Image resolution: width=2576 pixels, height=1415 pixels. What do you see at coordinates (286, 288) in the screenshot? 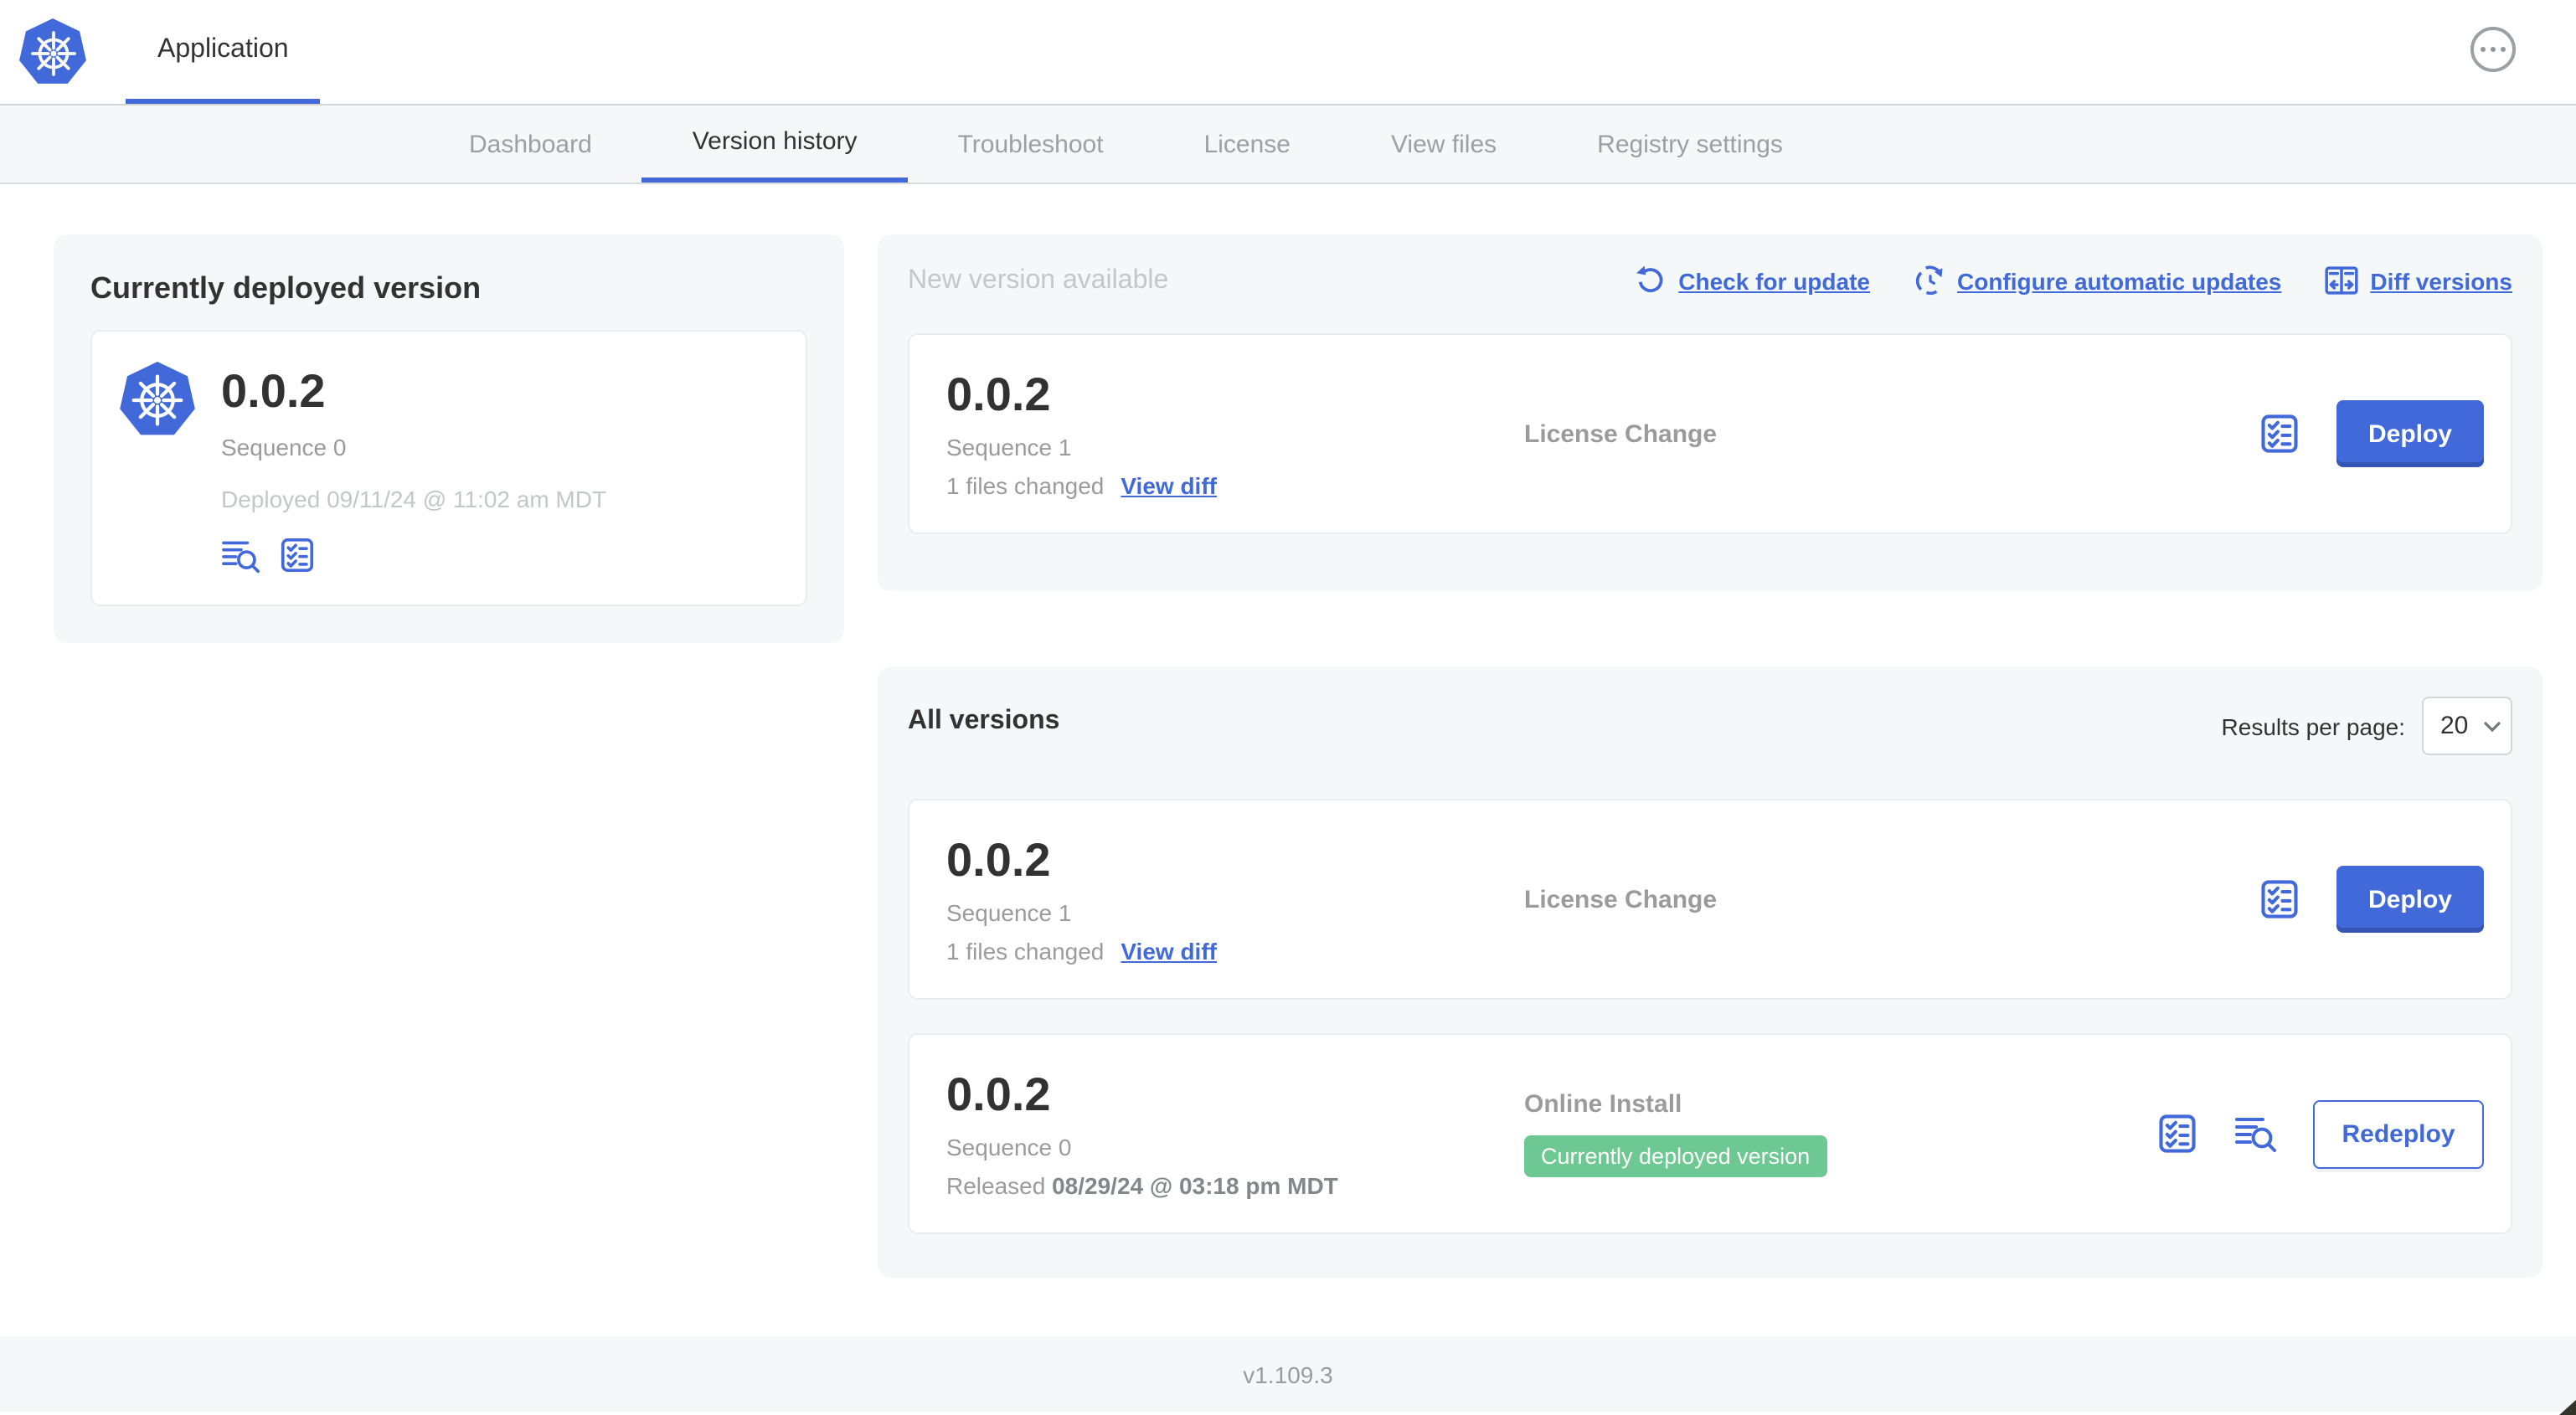
I see `currently-deployed-title: Currently deployed version` at bounding box center [286, 288].